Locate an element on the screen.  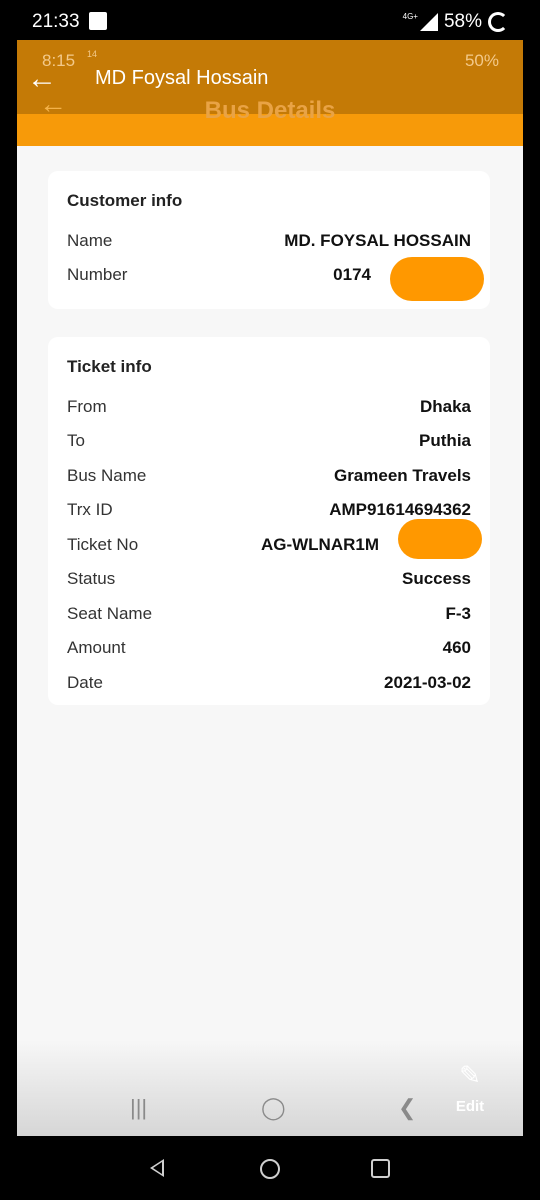
back-icon: ❮ is located at coordinates (407, 1107).